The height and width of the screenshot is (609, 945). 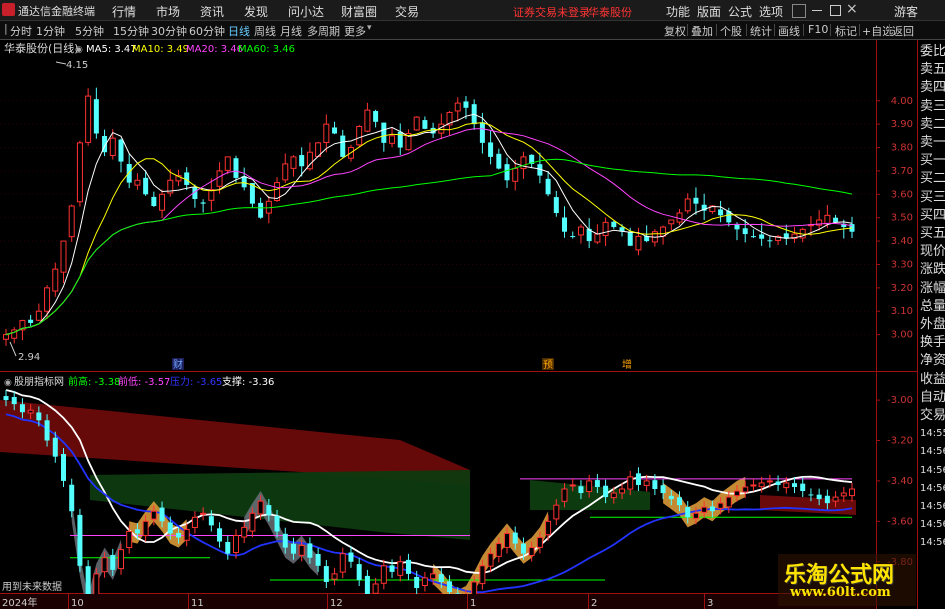 I want to click on menu-market: 市场, so click(x=168, y=11).